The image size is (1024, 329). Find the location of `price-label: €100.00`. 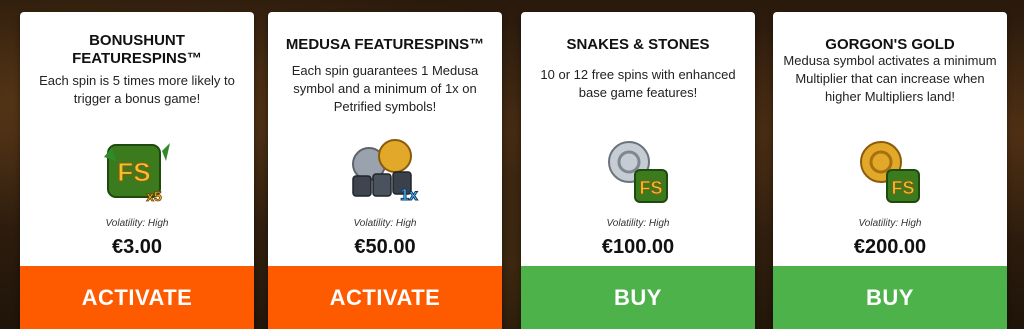

price-label: €100.00 is located at coordinates (638, 247).